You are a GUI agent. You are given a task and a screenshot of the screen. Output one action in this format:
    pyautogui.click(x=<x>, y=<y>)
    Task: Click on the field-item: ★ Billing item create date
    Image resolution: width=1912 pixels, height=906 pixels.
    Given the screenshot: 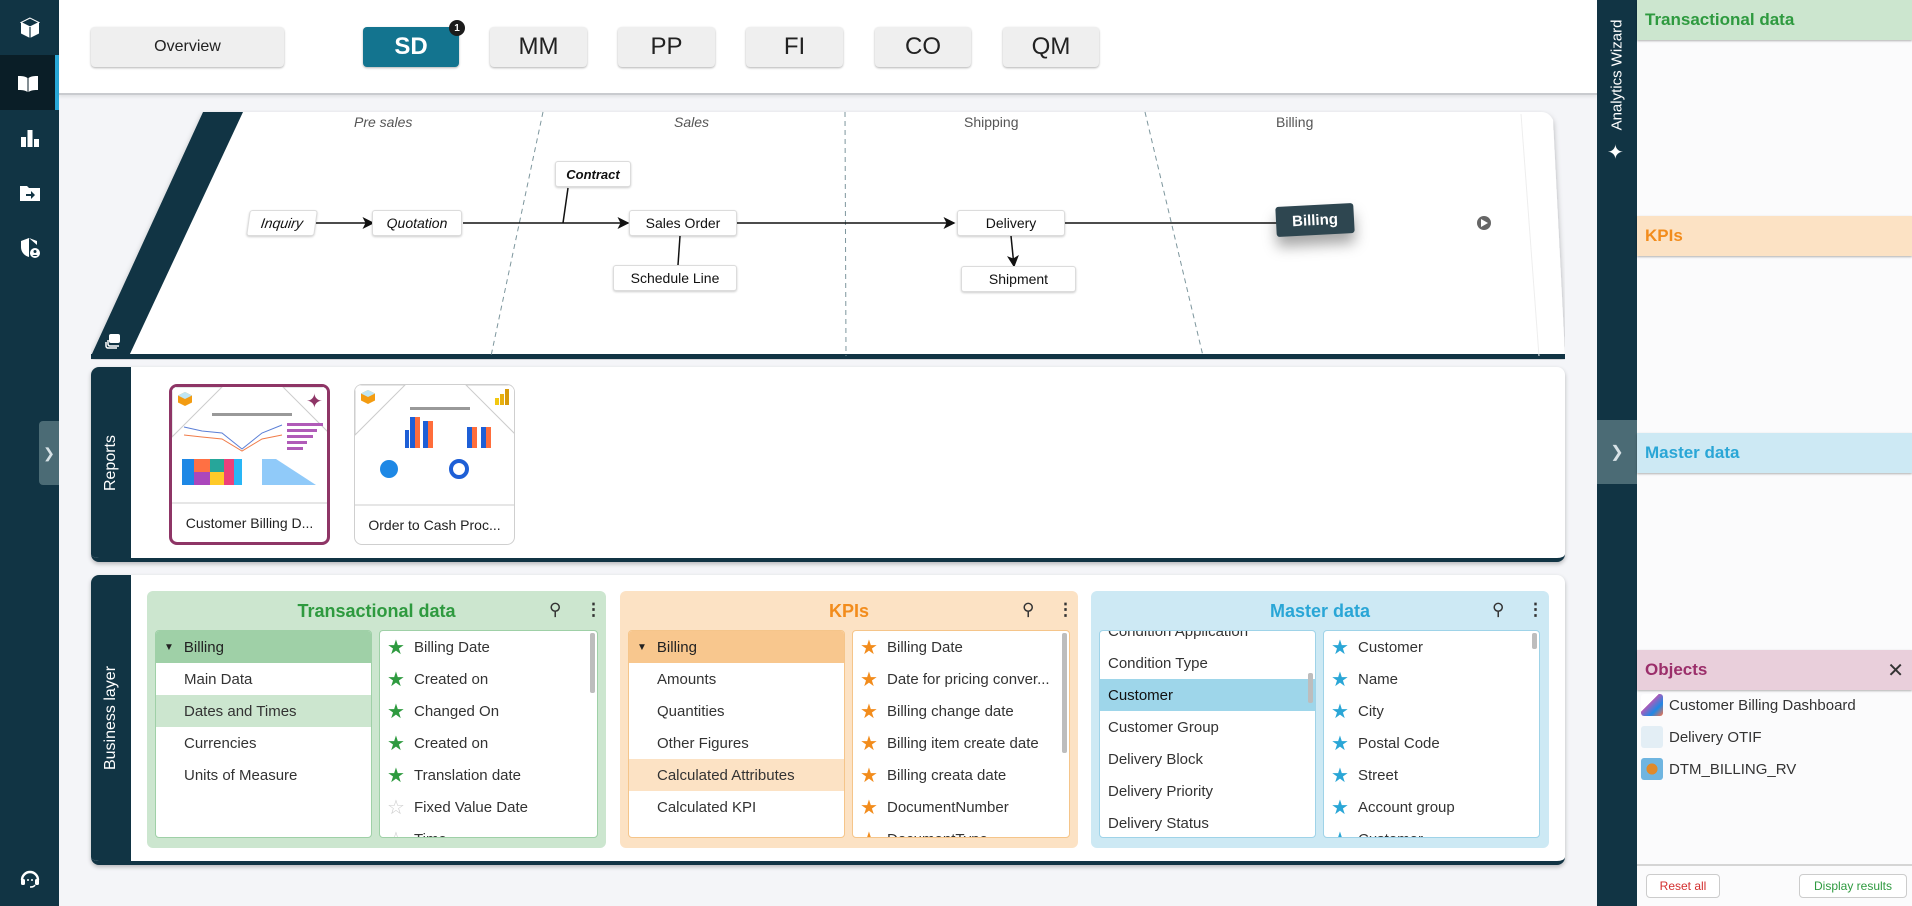 What is the action you would take?
    pyautogui.click(x=961, y=743)
    